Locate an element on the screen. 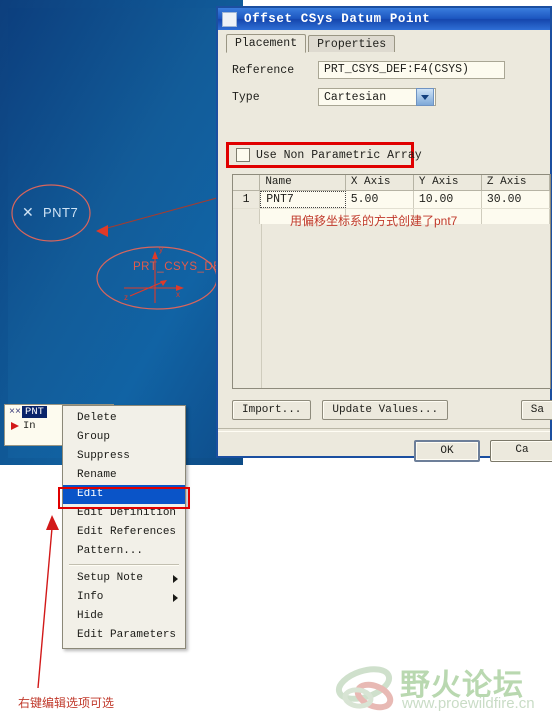 Image resolution: width=552 pixels, height=718 pixels. cell-index: 1 is located at coordinates (247, 199).